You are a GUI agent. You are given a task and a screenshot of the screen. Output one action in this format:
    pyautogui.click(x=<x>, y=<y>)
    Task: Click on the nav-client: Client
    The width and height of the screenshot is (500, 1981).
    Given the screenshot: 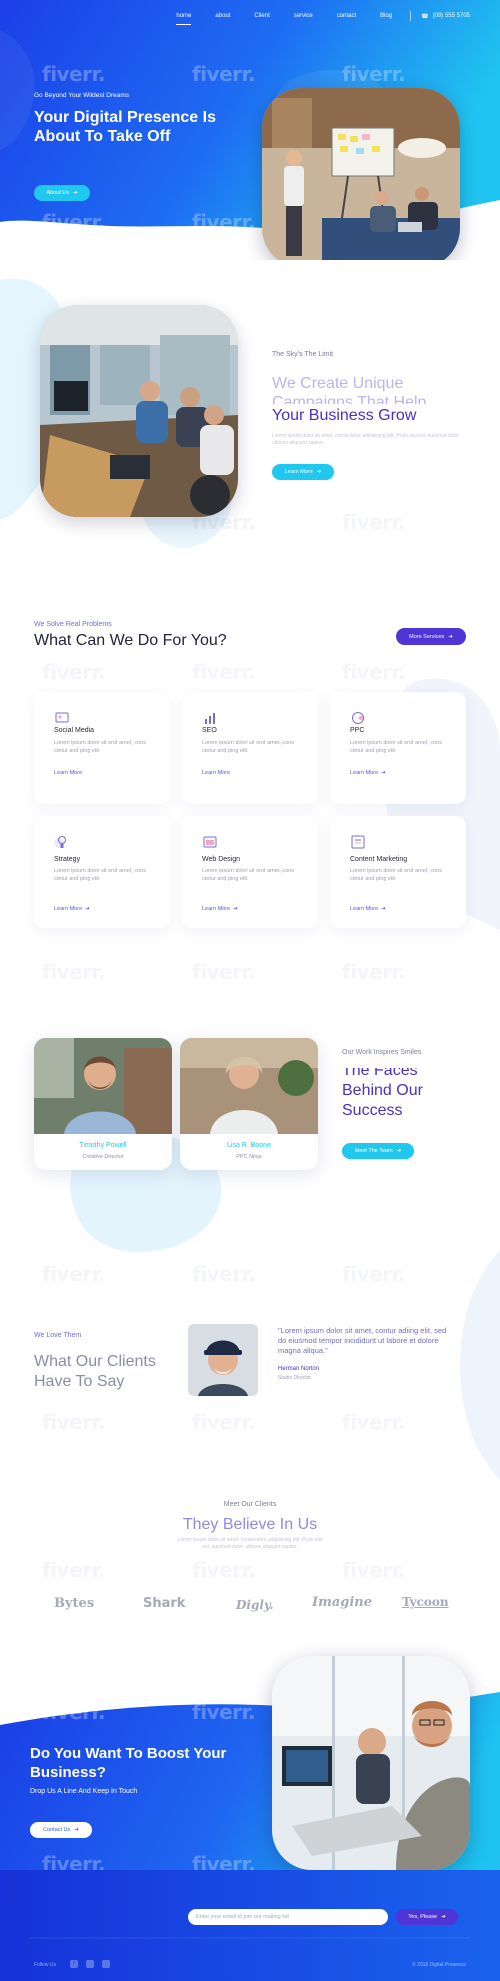 What is the action you would take?
    pyautogui.click(x=261, y=16)
    